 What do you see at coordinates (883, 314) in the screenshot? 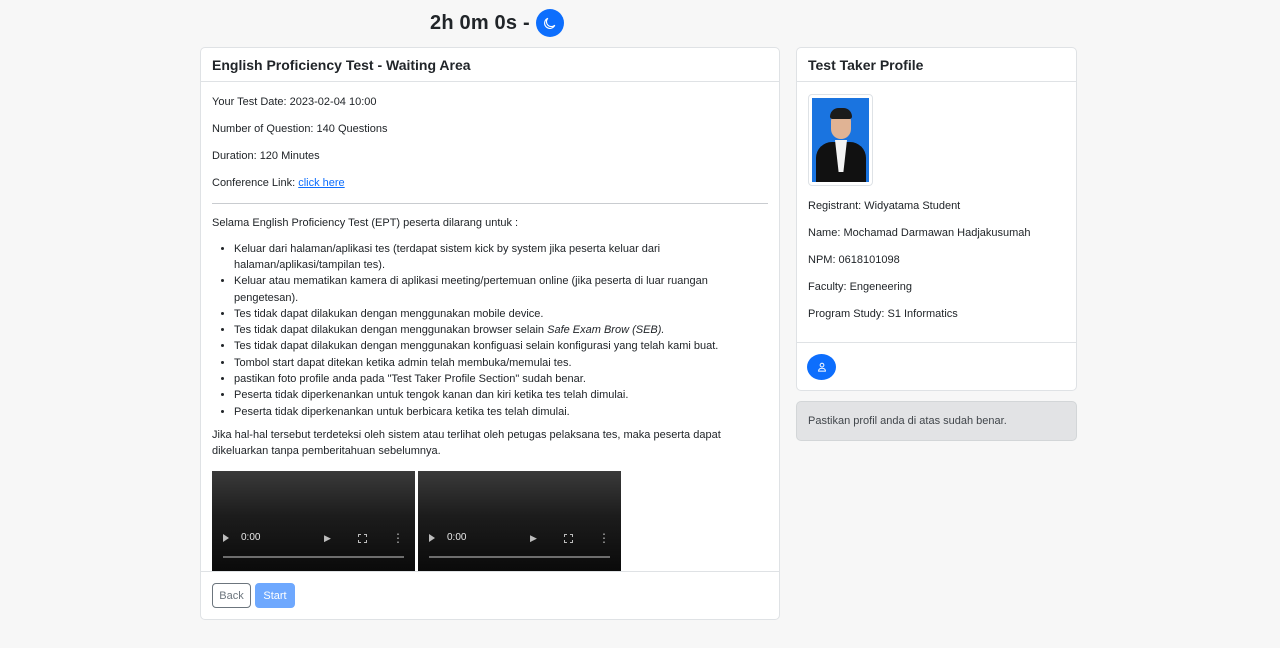
I see `profile-program: Program Study: S1 Informatics` at bounding box center [883, 314].